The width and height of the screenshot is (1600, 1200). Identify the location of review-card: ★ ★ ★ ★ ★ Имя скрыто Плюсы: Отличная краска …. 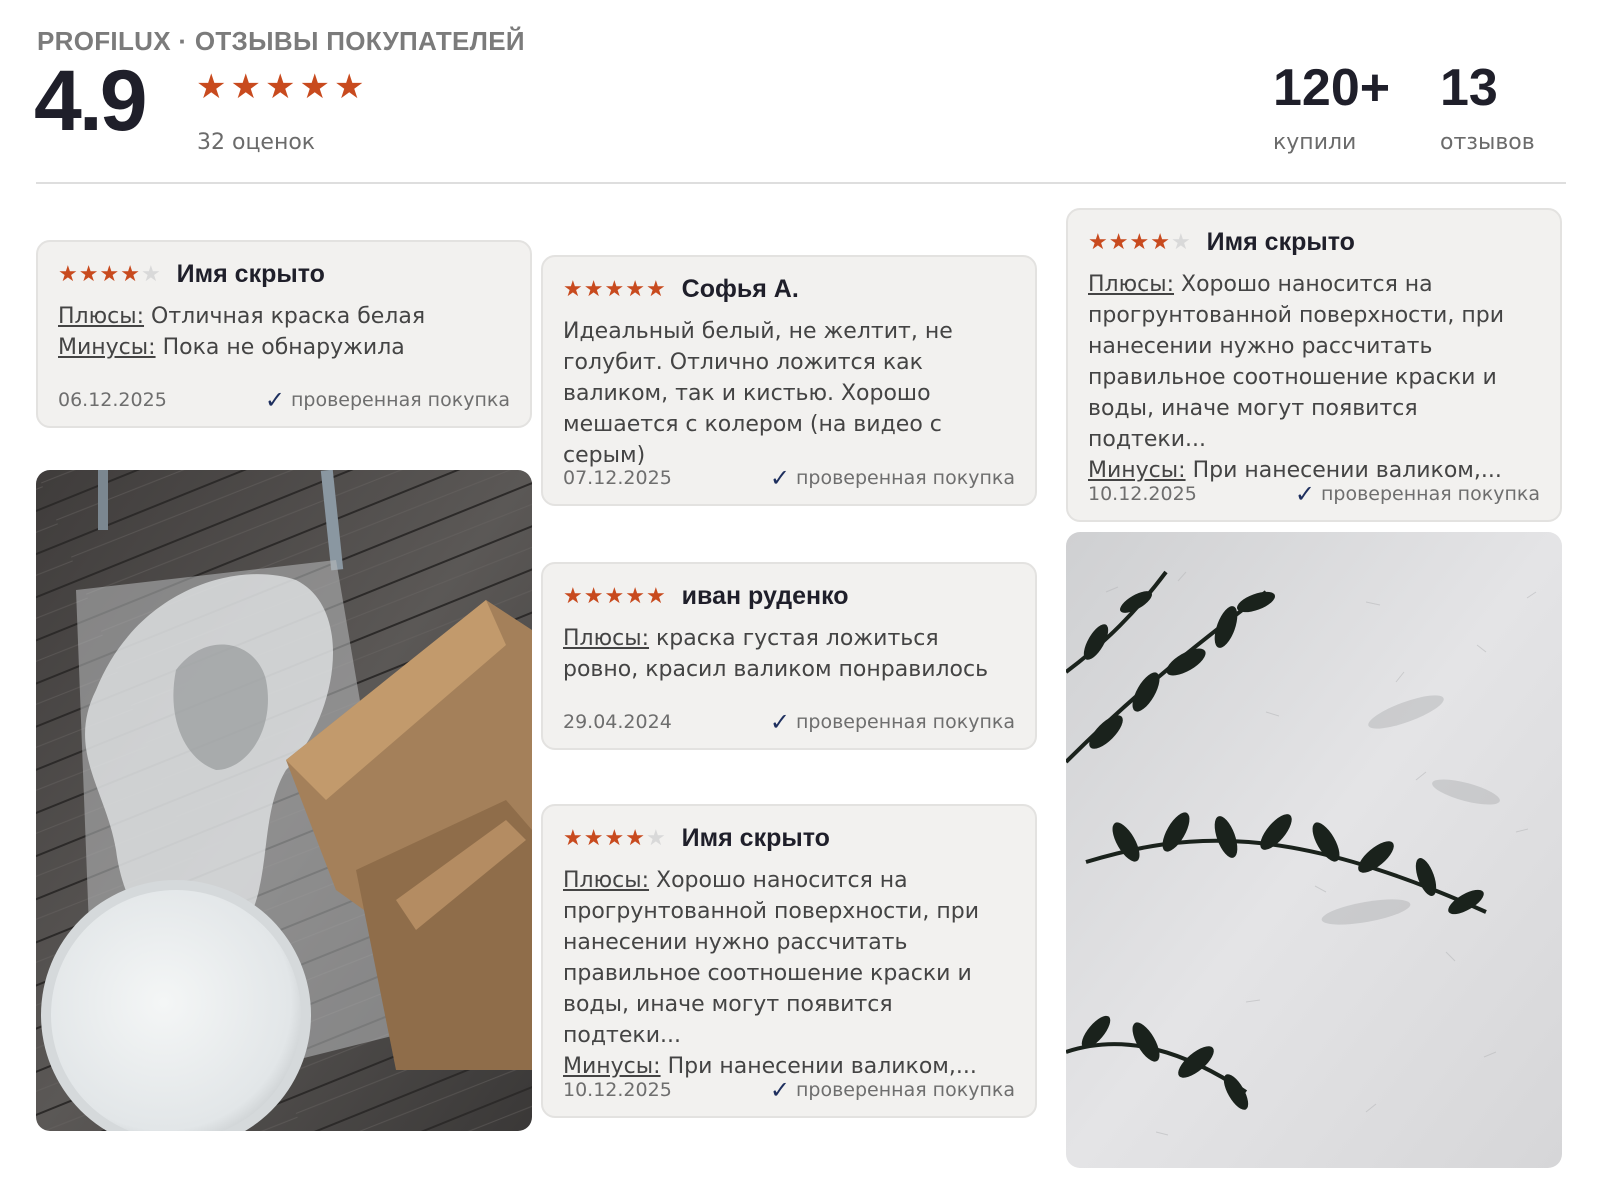
(284, 334).